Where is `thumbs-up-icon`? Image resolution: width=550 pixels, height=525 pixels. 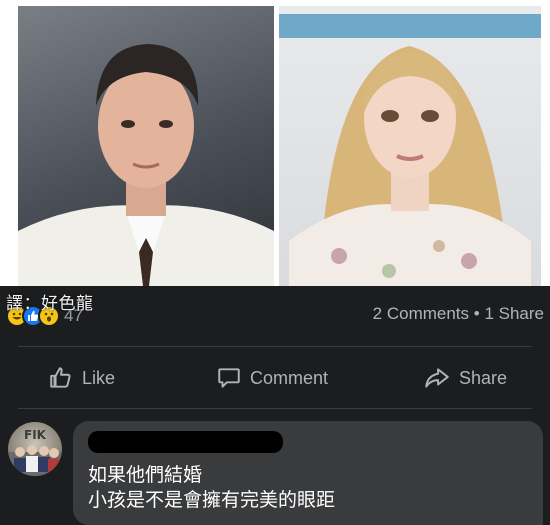
thumbs-up-icon is located at coordinates (60, 377).